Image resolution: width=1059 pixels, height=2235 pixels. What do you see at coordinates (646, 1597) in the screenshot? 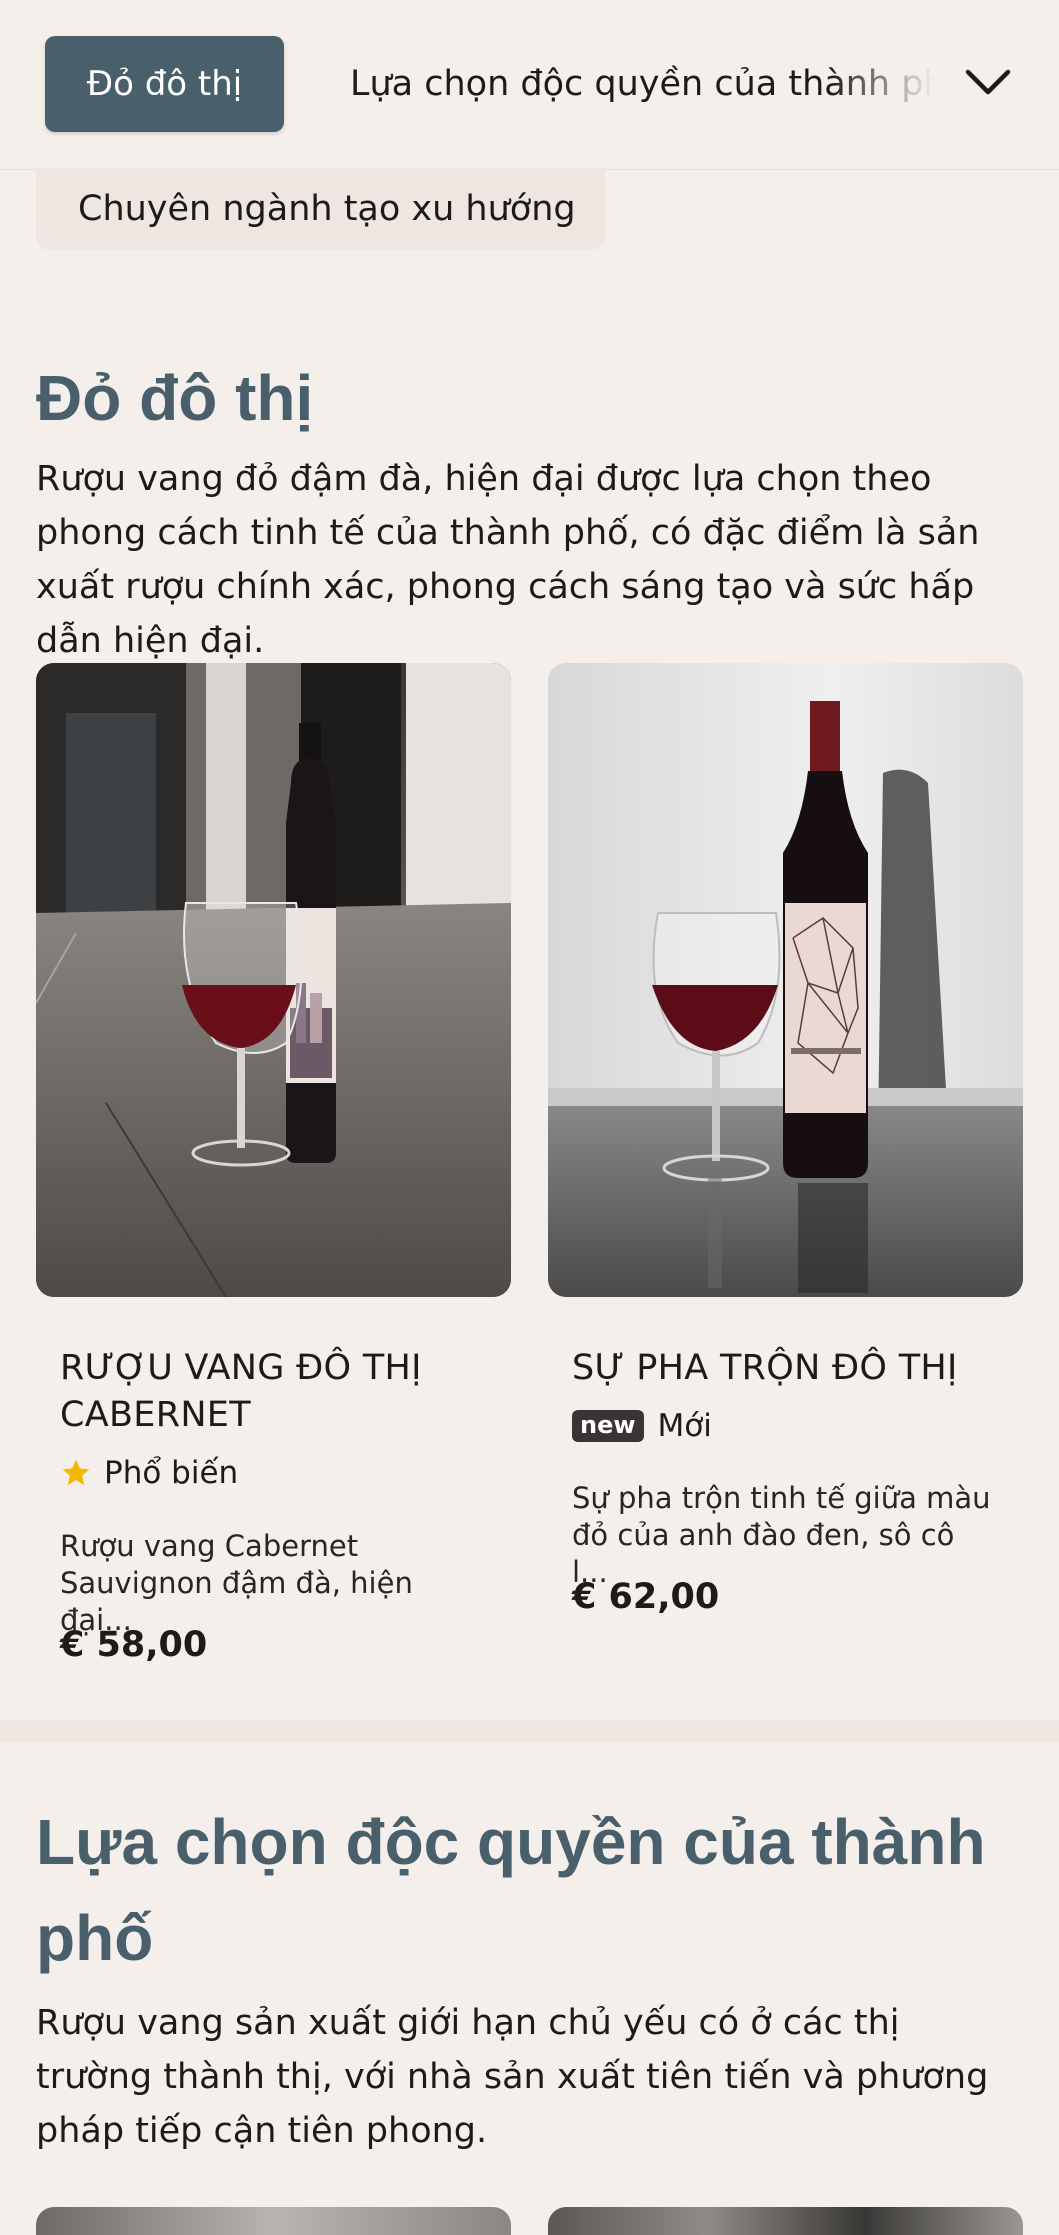
I see `product-price: € 62,00` at bounding box center [646, 1597].